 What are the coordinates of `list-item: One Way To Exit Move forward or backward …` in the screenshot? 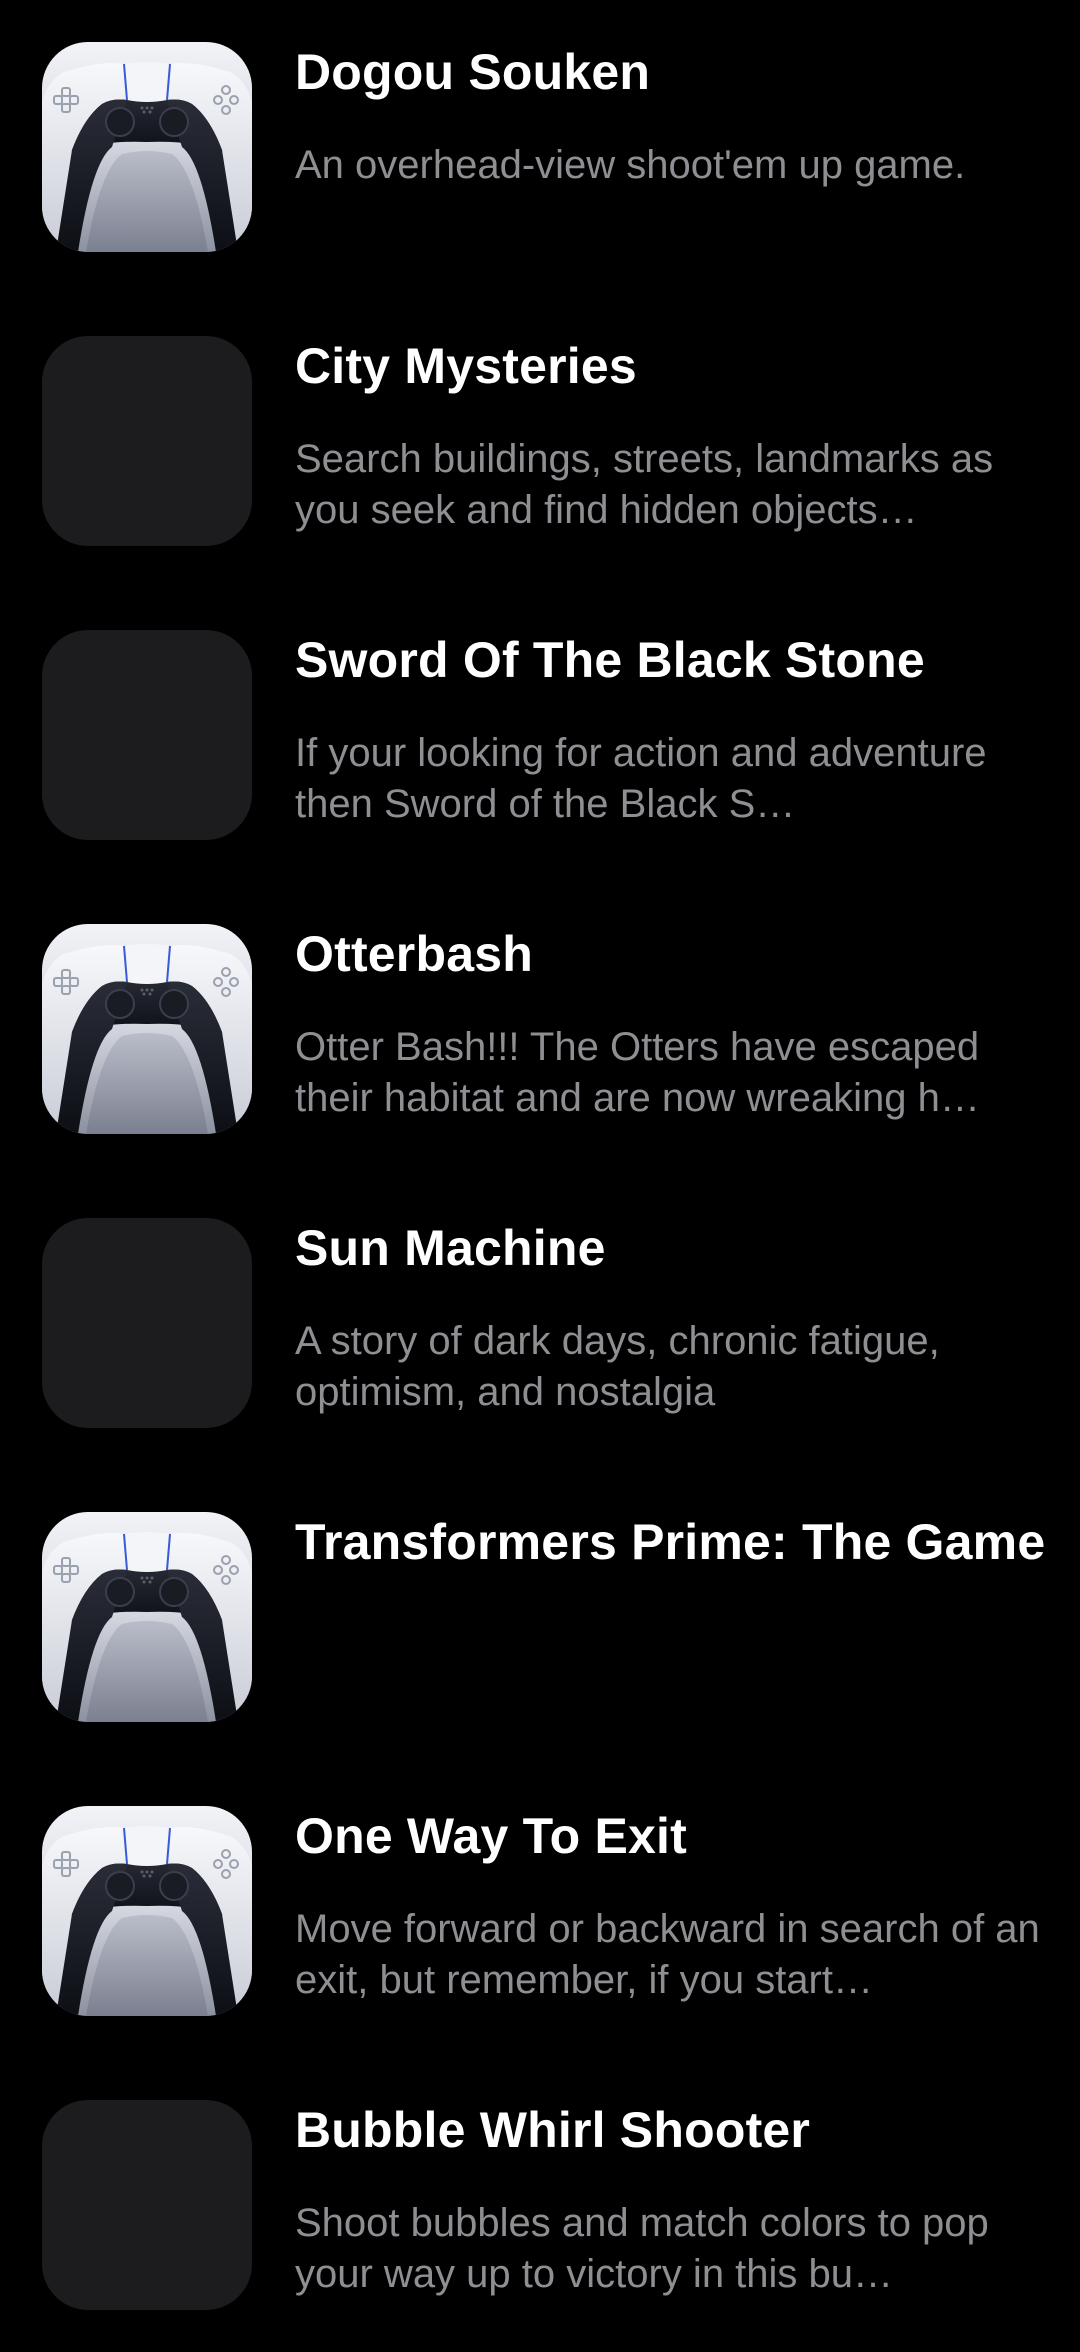 It's located at (540, 1911).